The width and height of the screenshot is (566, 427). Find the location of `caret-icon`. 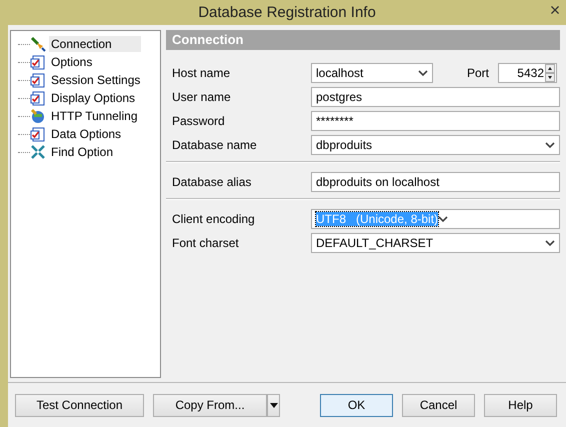

caret-icon is located at coordinates (274, 405).